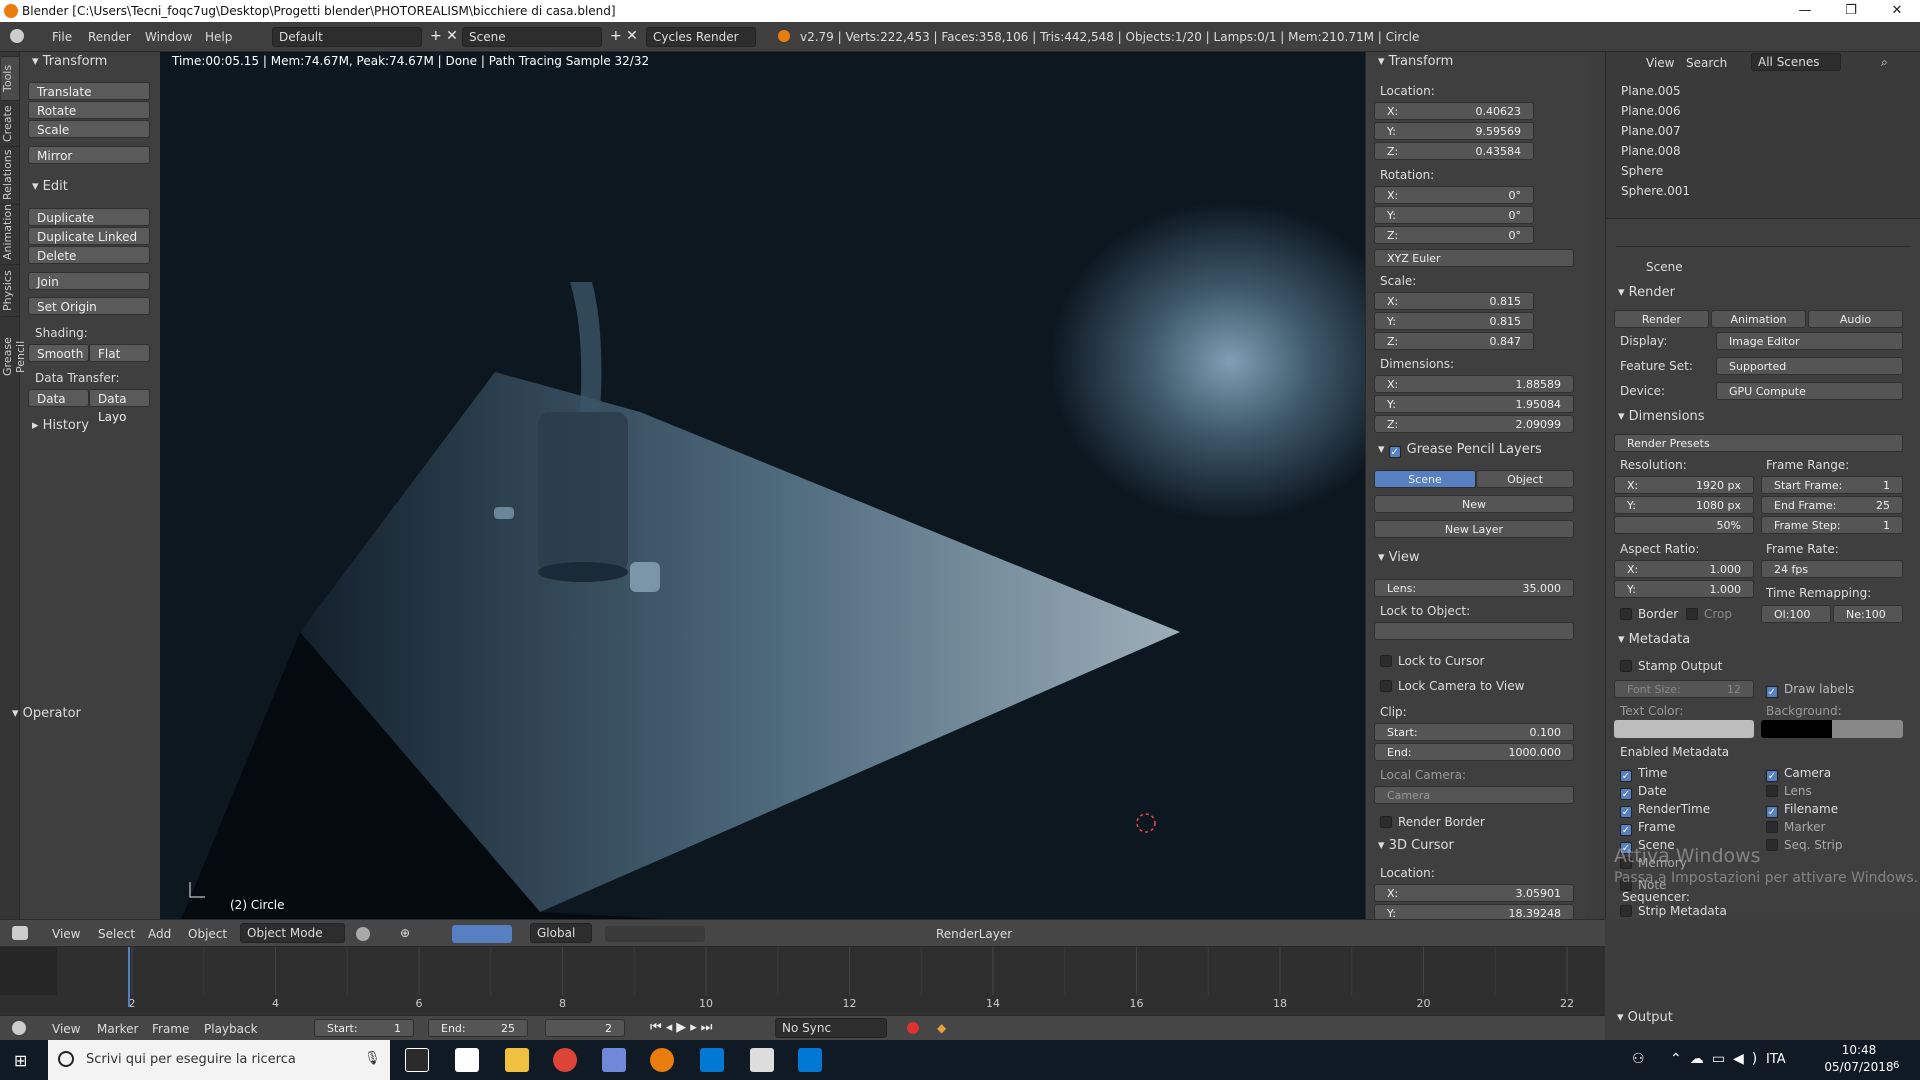 The width and height of the screenshot is (1920, 1080). Describe the element at coordinates (662, 1060) in the screenshot. I see `blender-taskbar-icon` at that location.